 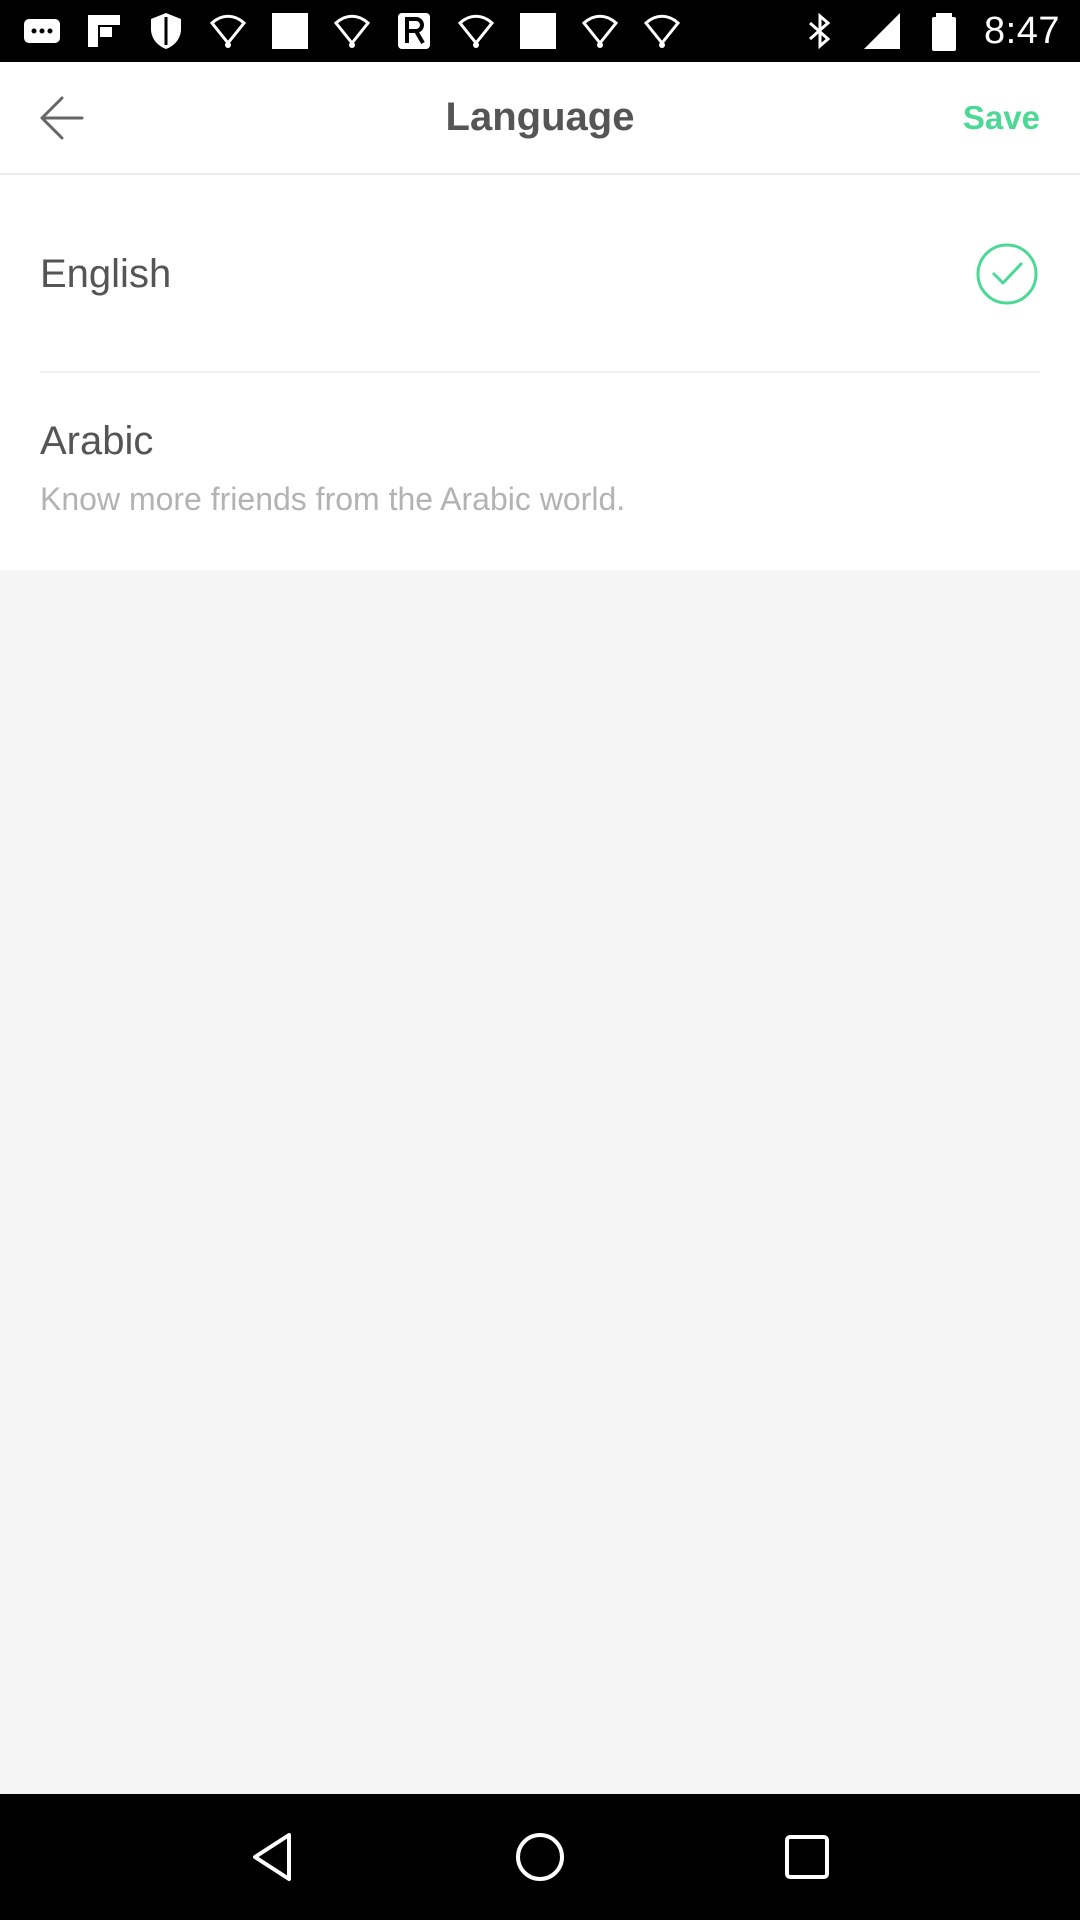 What do you see at coordinates (106, 274) in the screenshot?
I see `language-name: English` at bounding box center [106, 274].